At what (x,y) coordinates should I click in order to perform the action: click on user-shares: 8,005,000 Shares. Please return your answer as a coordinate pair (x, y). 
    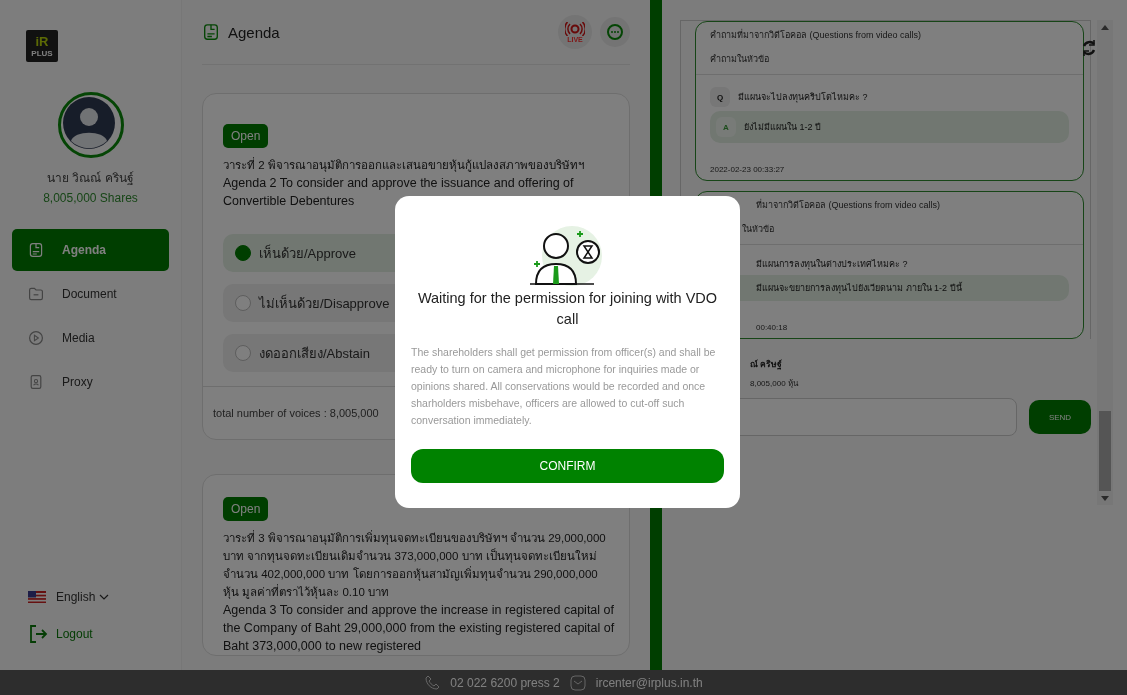
    Looking at the image, I should click on (90, 198).